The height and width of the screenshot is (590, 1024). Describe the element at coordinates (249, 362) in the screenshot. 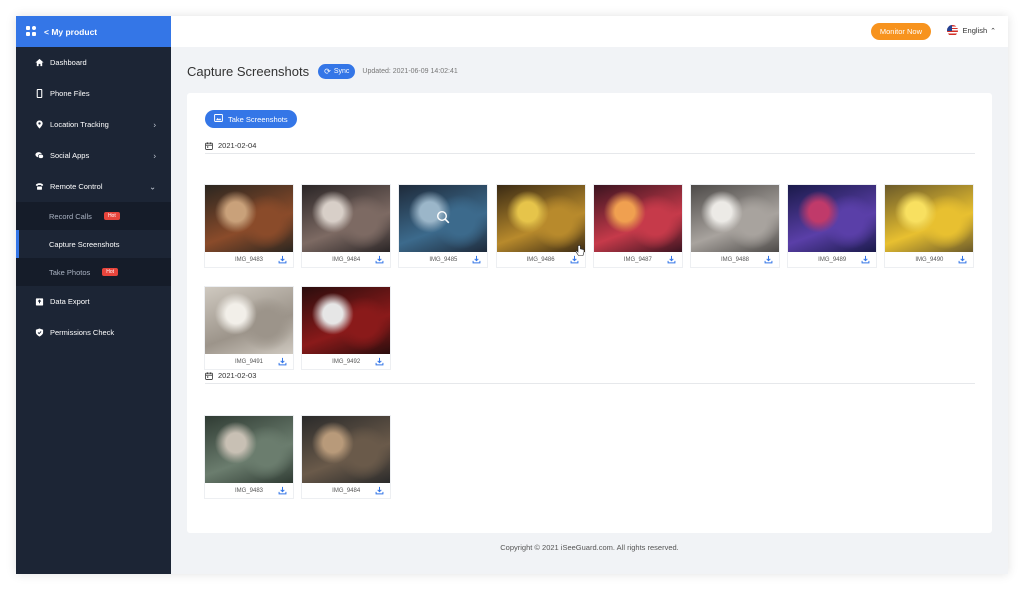

I see `thumbnail-caption: IMG_9491` at that location.